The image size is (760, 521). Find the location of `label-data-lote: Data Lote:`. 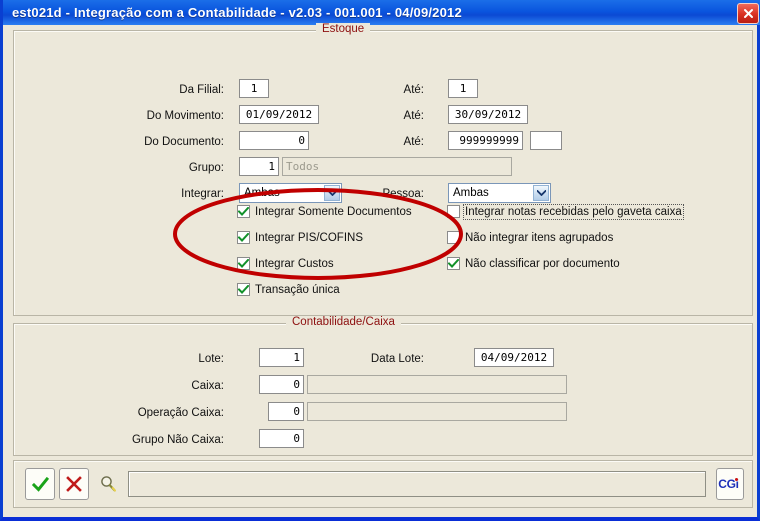

label-data-lote: Data Lote: is located at coordinates (397, 359).